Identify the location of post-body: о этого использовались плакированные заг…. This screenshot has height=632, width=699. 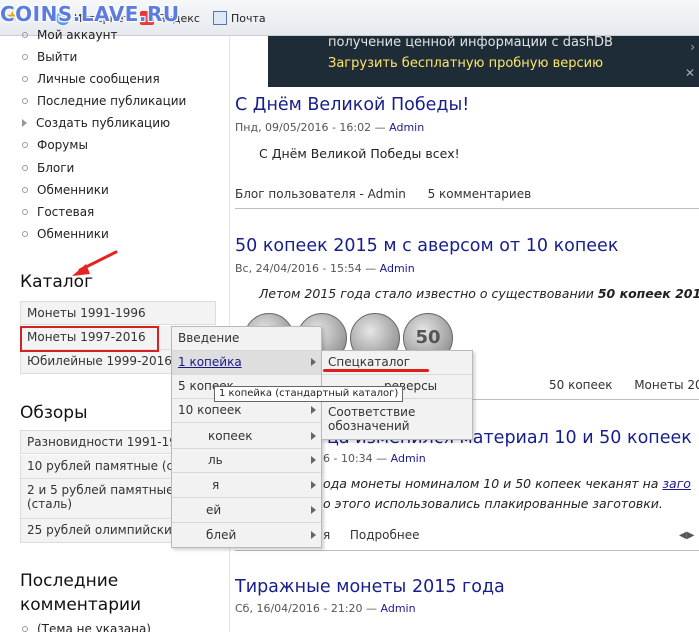
(493, 503).